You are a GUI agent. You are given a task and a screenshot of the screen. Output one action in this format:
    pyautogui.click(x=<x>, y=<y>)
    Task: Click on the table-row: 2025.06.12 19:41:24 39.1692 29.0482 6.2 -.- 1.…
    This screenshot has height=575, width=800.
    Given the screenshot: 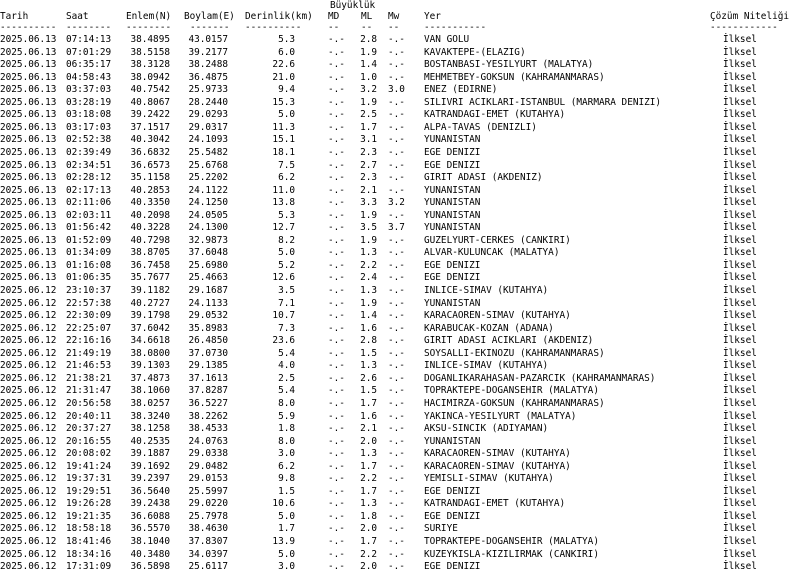 What is the action you would take?
    pyautogui.click(x=400, y=467)
    